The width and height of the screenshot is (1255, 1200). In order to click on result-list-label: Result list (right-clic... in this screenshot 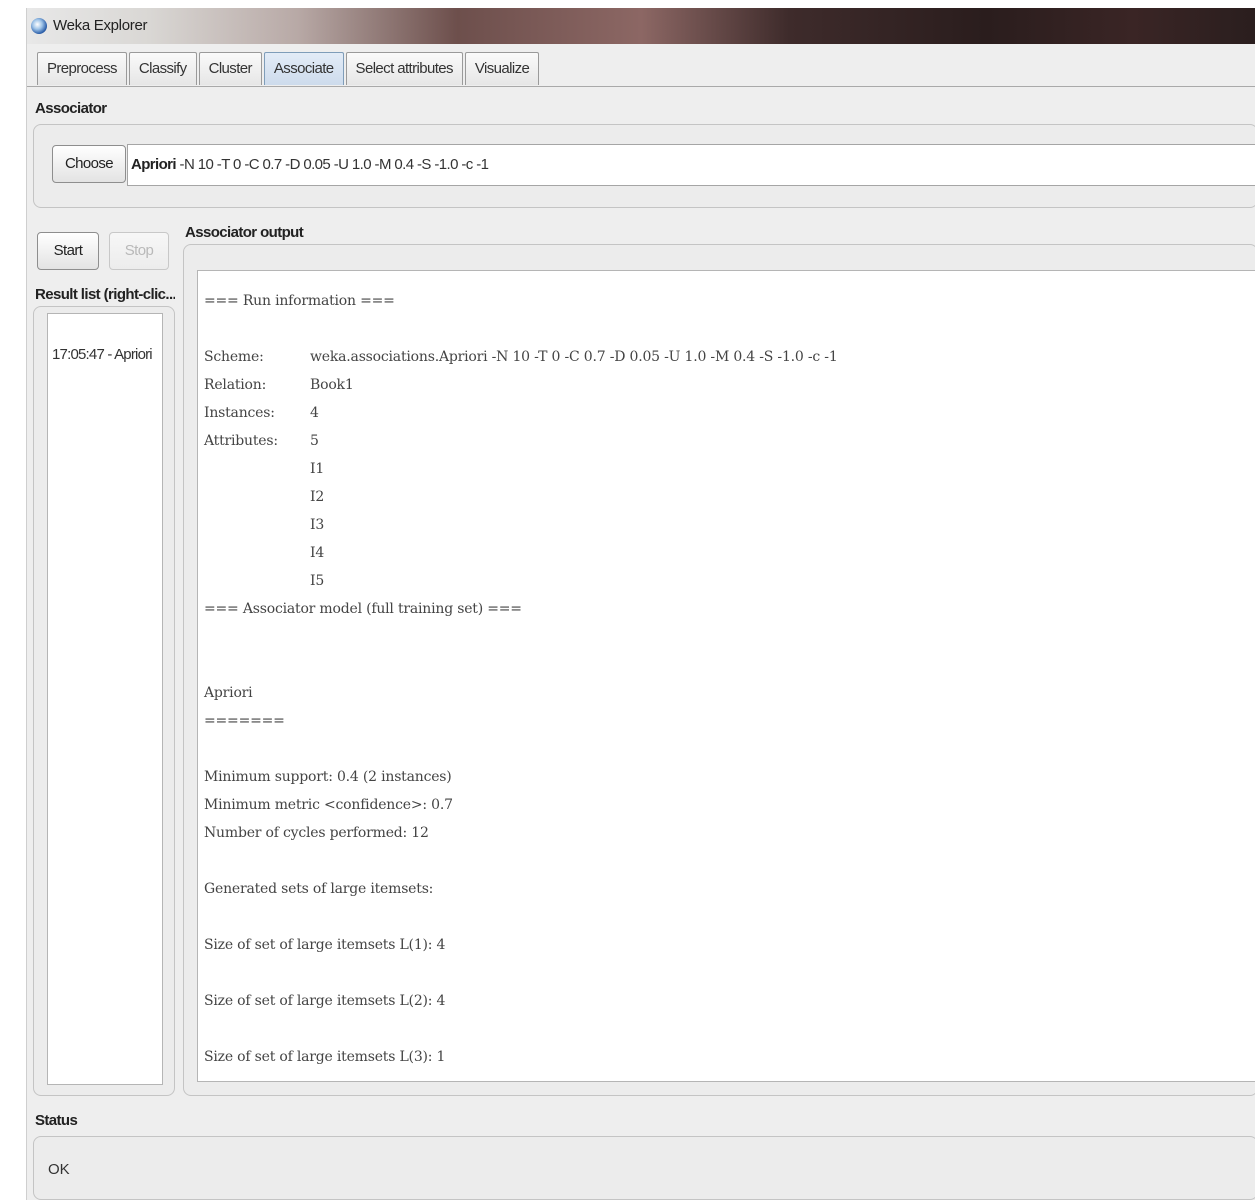, I will do `click(105, 294)`.